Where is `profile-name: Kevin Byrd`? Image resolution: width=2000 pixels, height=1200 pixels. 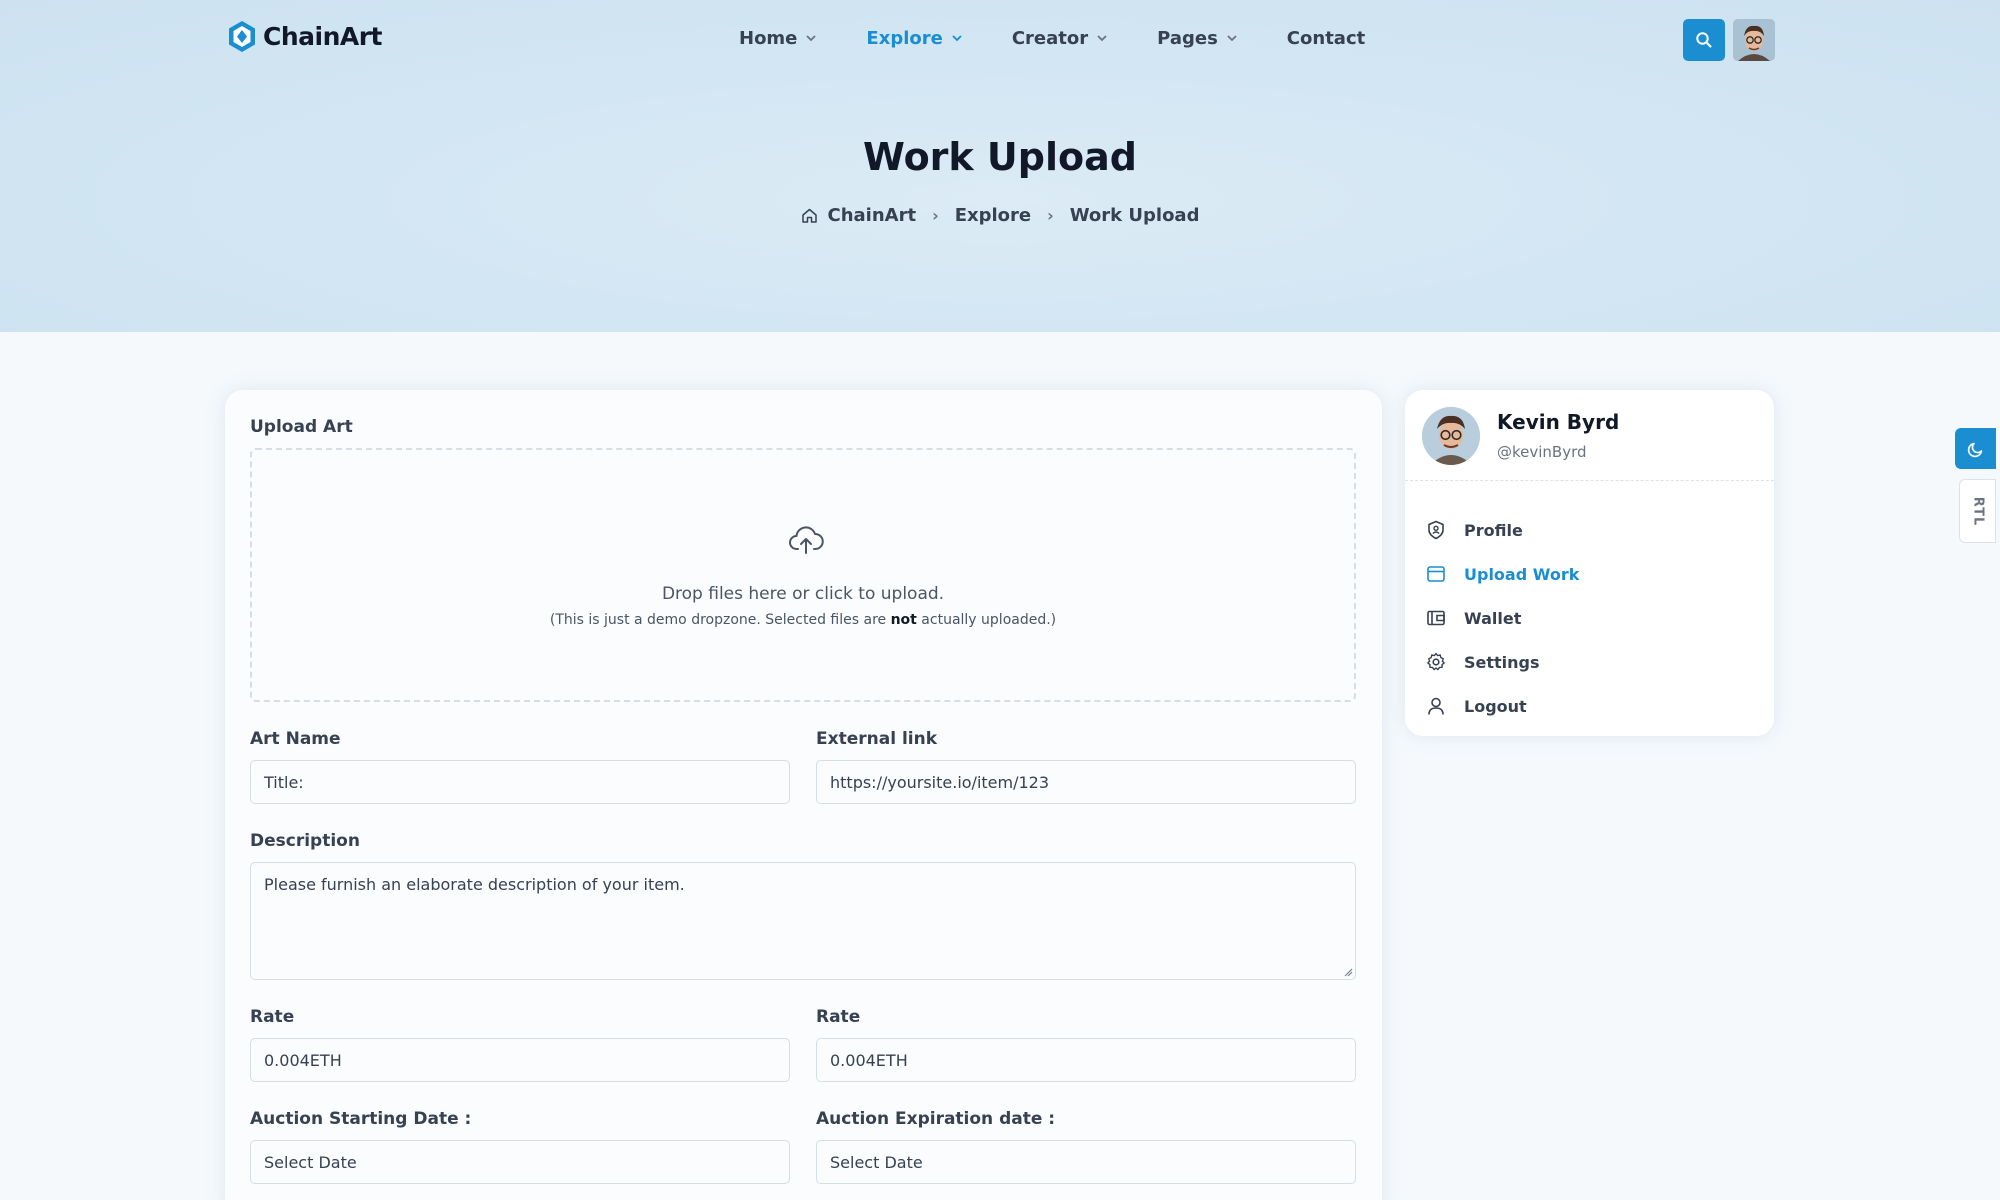 profile-name: Kevin Byrd is located at coordinates (1558, 422).